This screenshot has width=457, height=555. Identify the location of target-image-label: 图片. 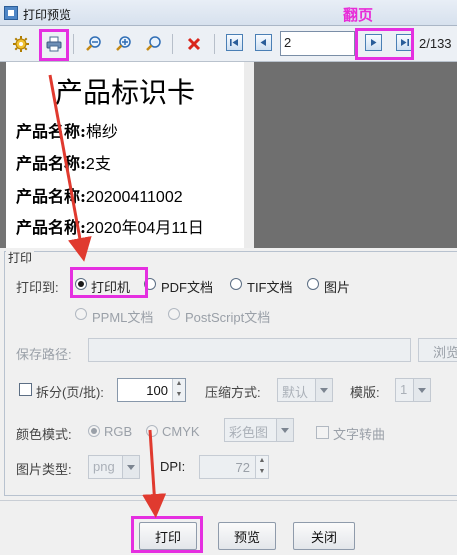
(337, 286).